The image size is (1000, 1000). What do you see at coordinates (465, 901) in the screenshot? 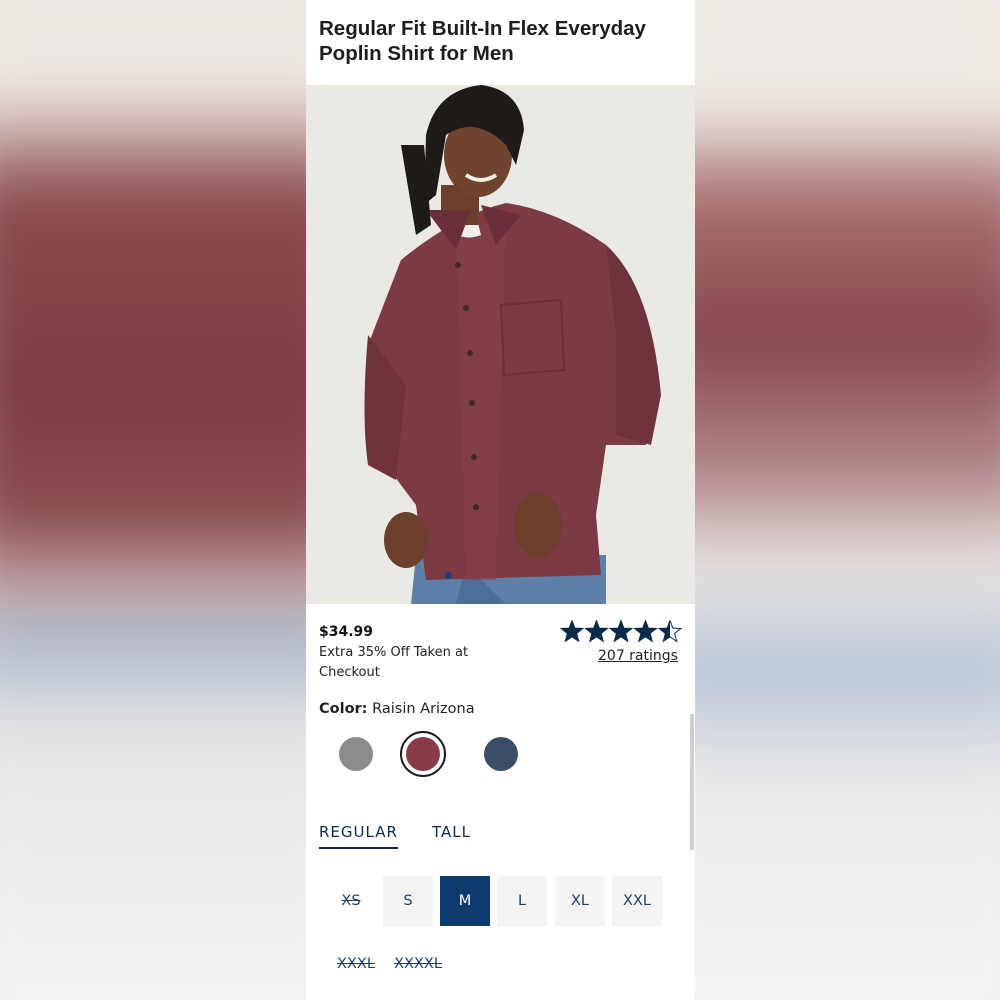
I see `size-m: M` at bounding box center [465, 901].